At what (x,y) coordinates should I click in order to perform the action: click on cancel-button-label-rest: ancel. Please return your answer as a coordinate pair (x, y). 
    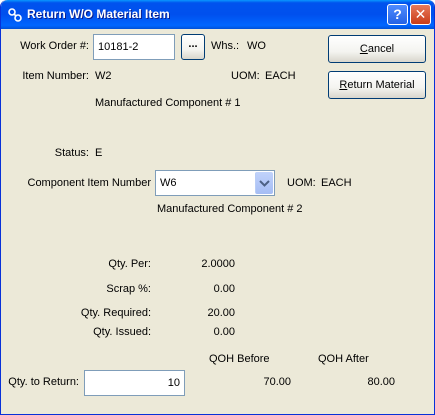
    Looking at the image, I should click on (381, 49).